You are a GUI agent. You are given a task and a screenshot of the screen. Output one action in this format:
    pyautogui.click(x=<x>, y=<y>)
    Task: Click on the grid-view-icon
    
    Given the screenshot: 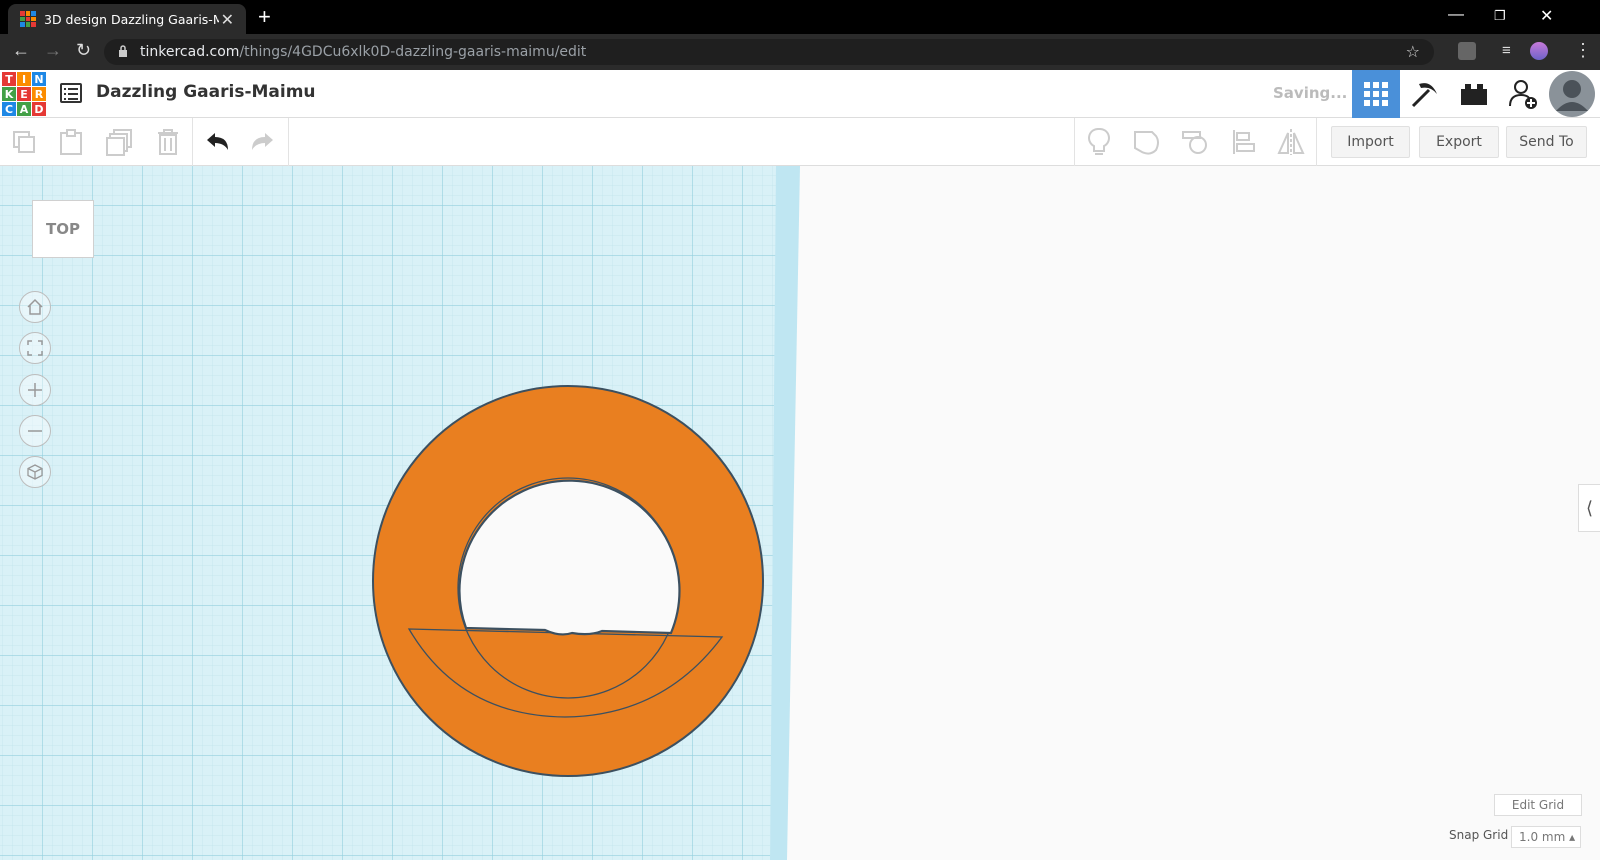 What is the action you would take?
    pyautogui.click(x=1376, y=94)
    